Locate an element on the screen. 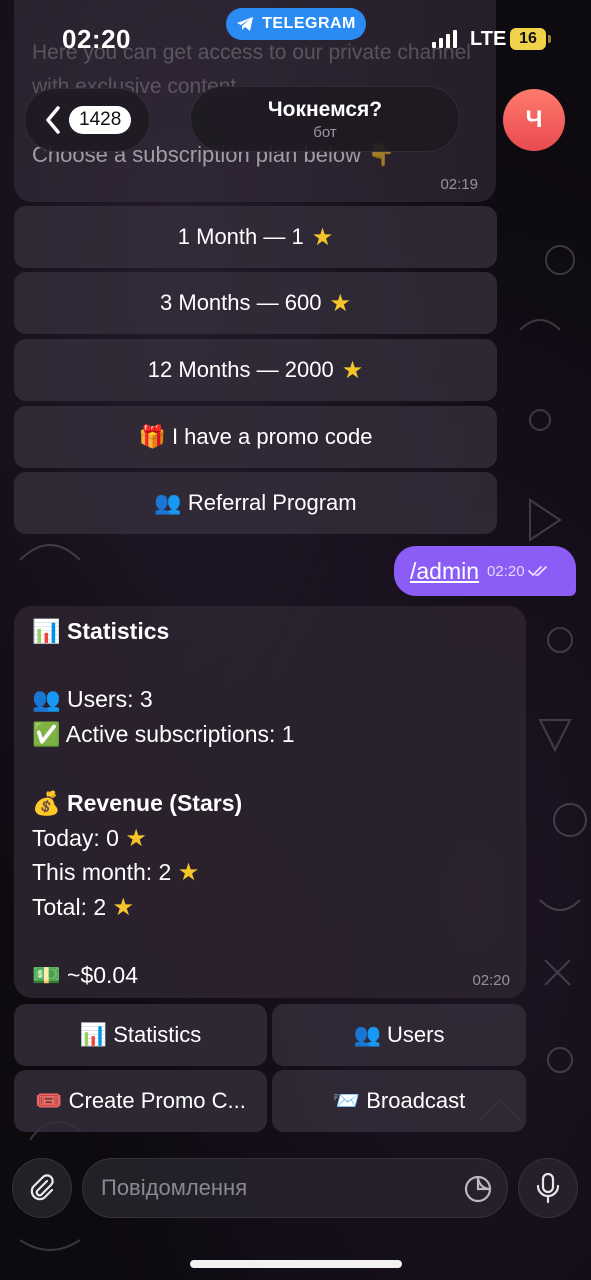 The width and height of the screenshot is (591, 1280). button-label: 📊 Statistics is located at coordinates (140, 1034).